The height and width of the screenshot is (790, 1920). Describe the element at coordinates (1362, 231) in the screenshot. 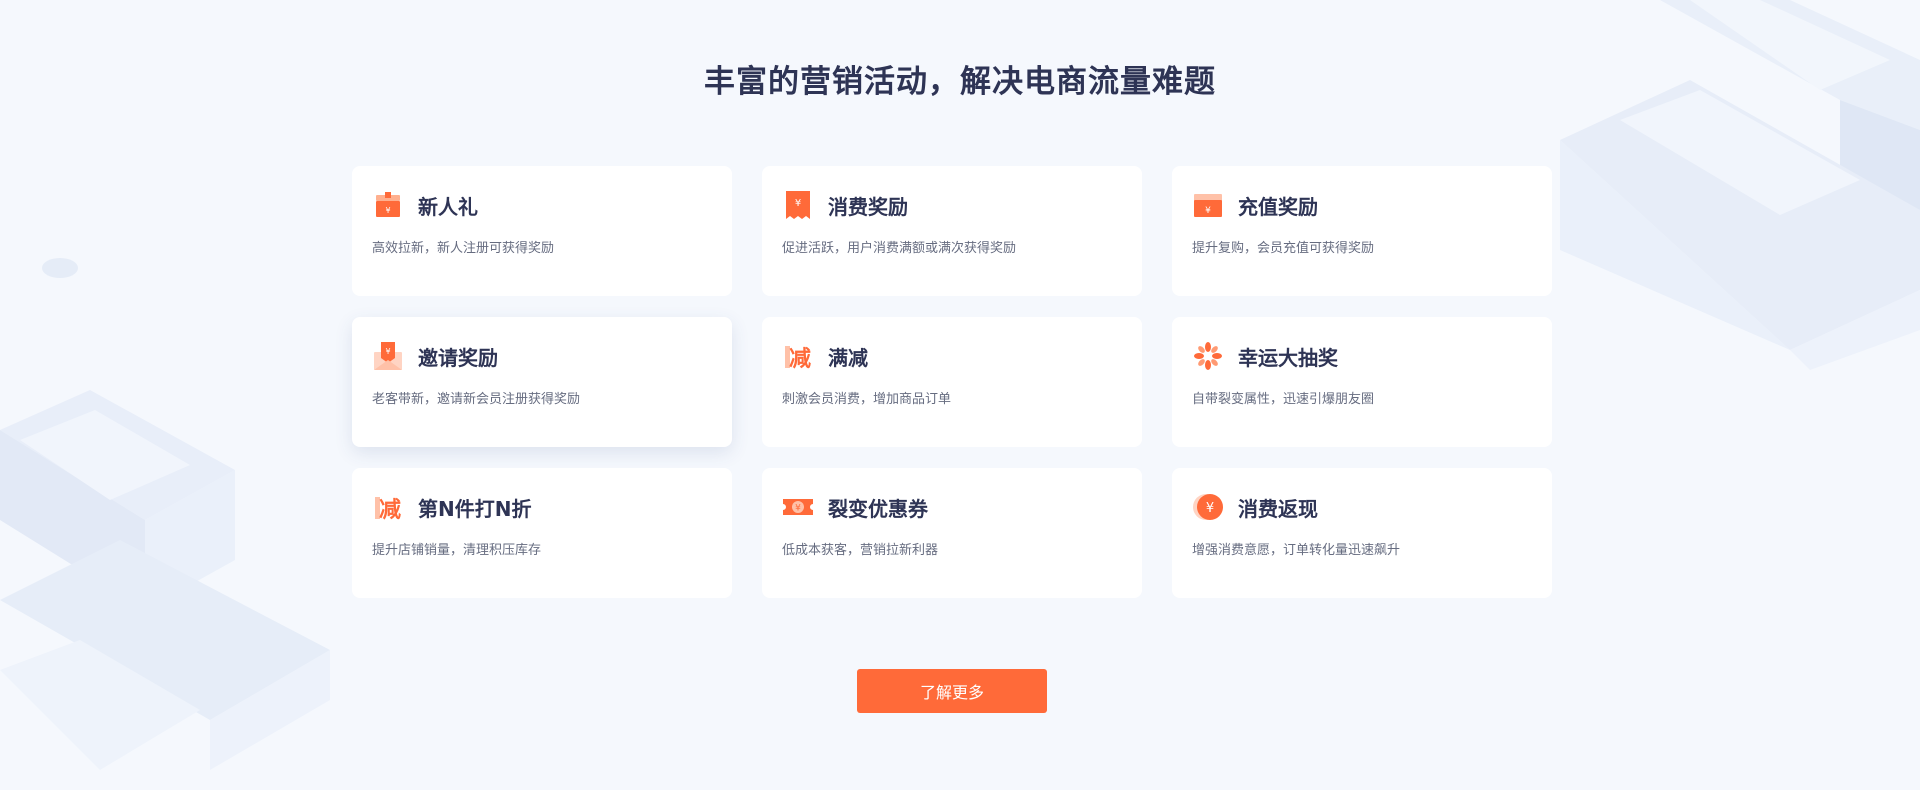

I see `card-recharge-reward: ¥ 充值奖励 提升复购，会员充值可获得奖励` at that location.